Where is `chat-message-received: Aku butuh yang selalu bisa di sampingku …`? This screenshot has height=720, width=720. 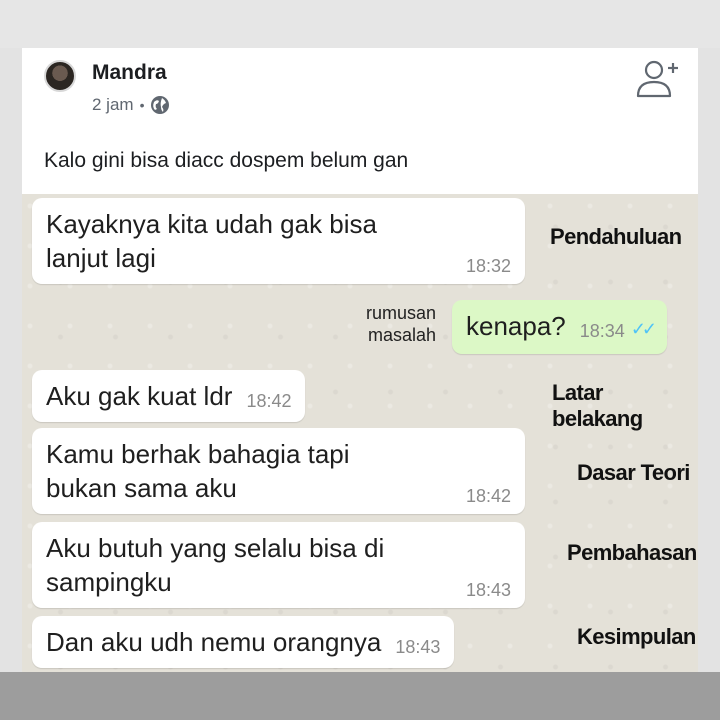
chat-message-received: Aku butuh yang selalu bisa di sampingku … is located at coordinates (278, 565).